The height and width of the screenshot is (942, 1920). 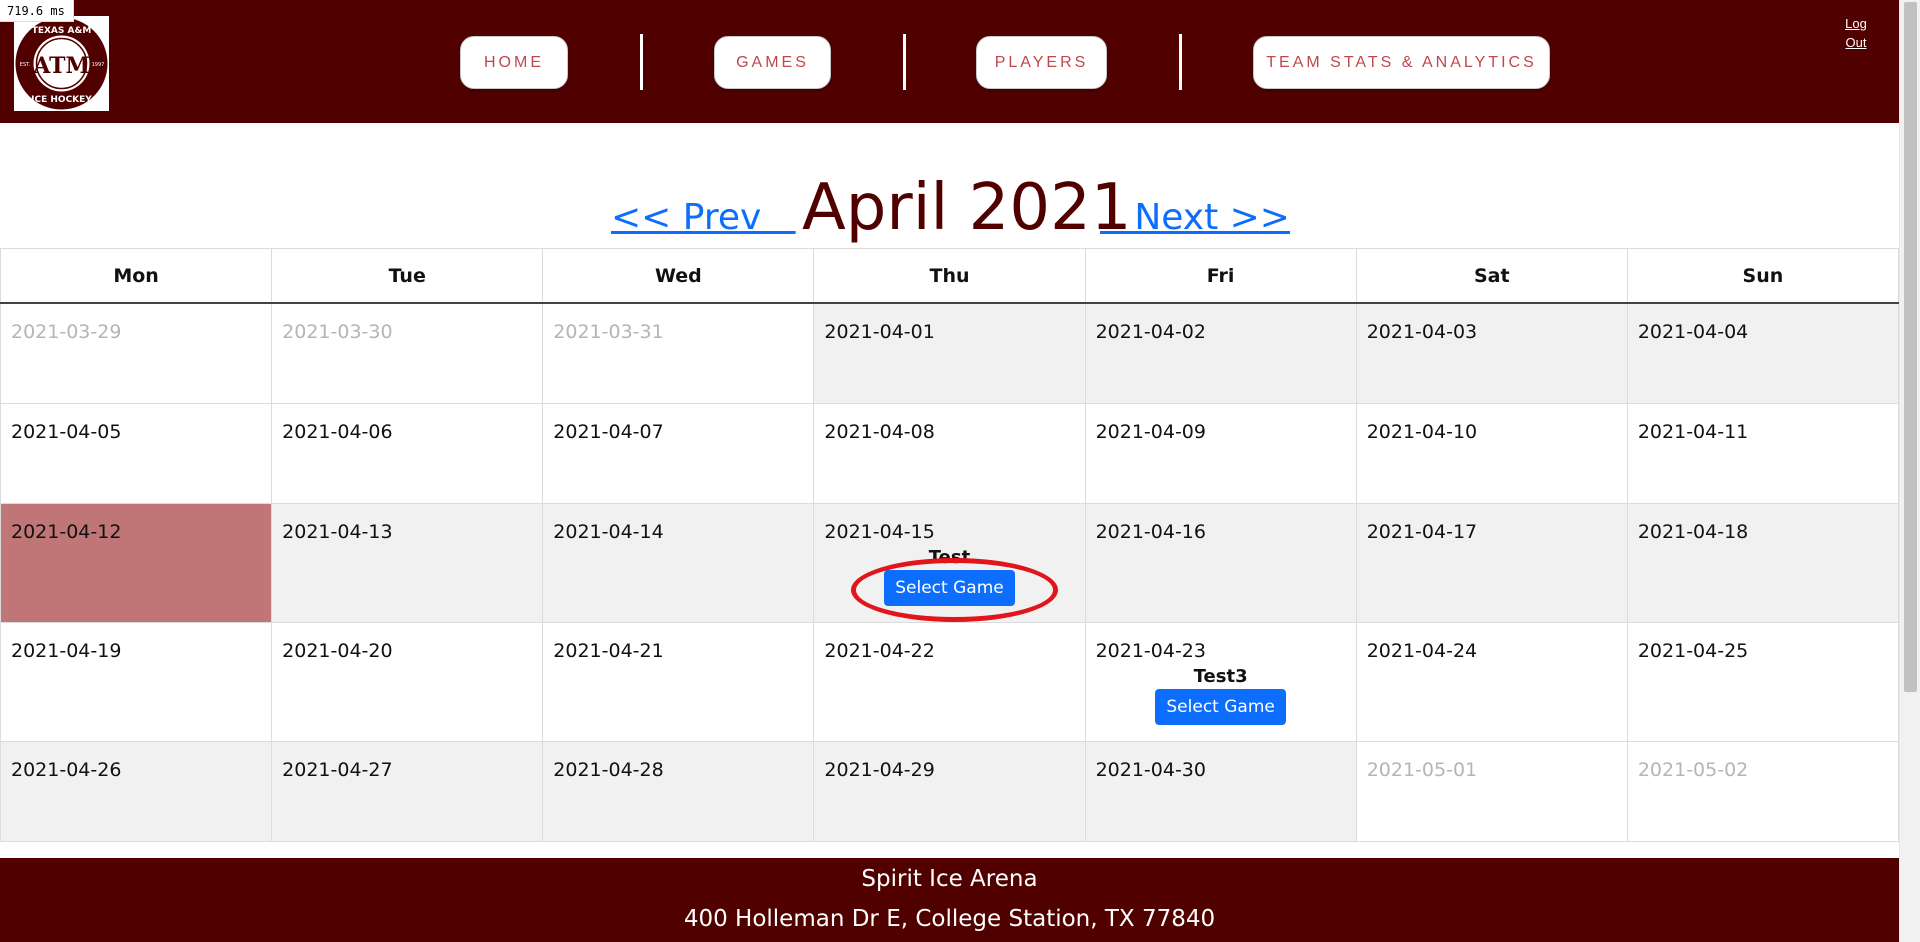 I want to click on scrollbar-thumb, so click(x=1910, y=347).